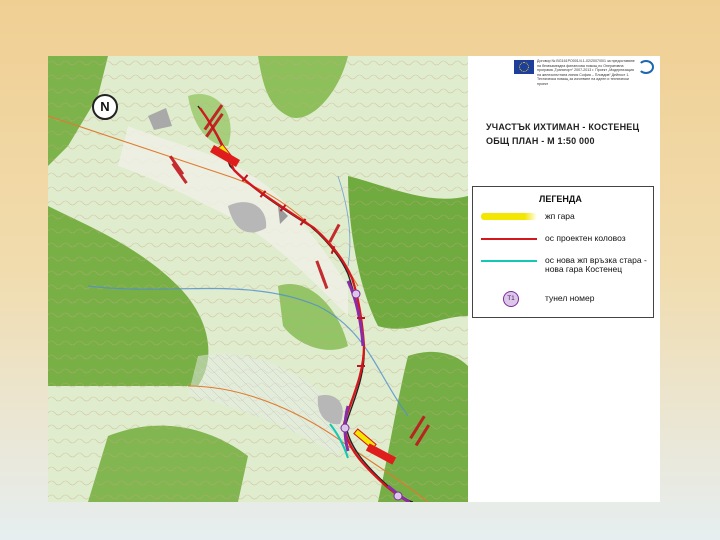 The image size is (720, 540). What do you see at coordinates (509, 261) in the screenshot?
I see `new-link-swatch-icon` at bounding box center [509, 261].